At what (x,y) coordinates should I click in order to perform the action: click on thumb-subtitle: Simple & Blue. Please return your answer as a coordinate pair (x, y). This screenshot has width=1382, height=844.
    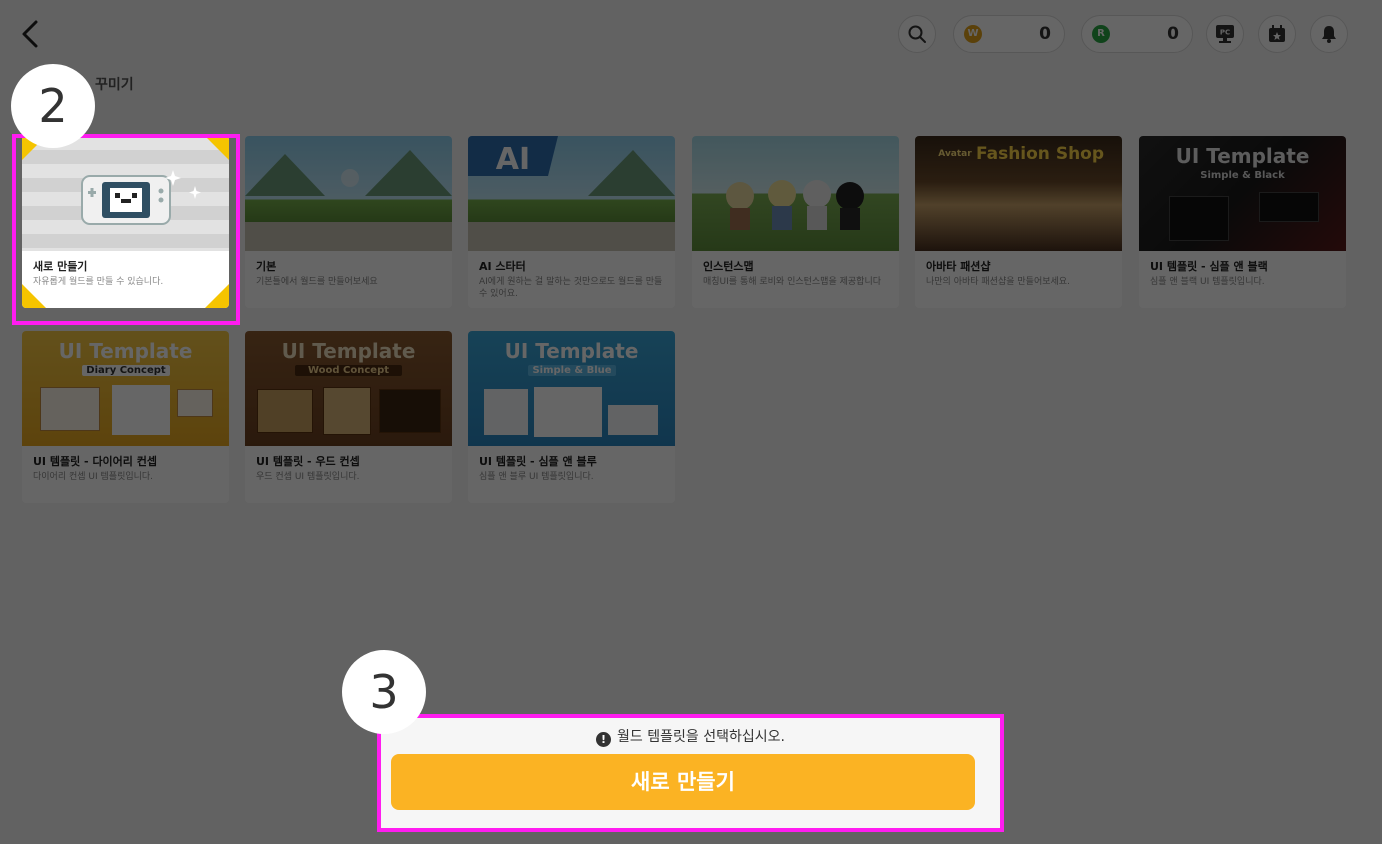
    Looking at the image, I should click on (572, 370).